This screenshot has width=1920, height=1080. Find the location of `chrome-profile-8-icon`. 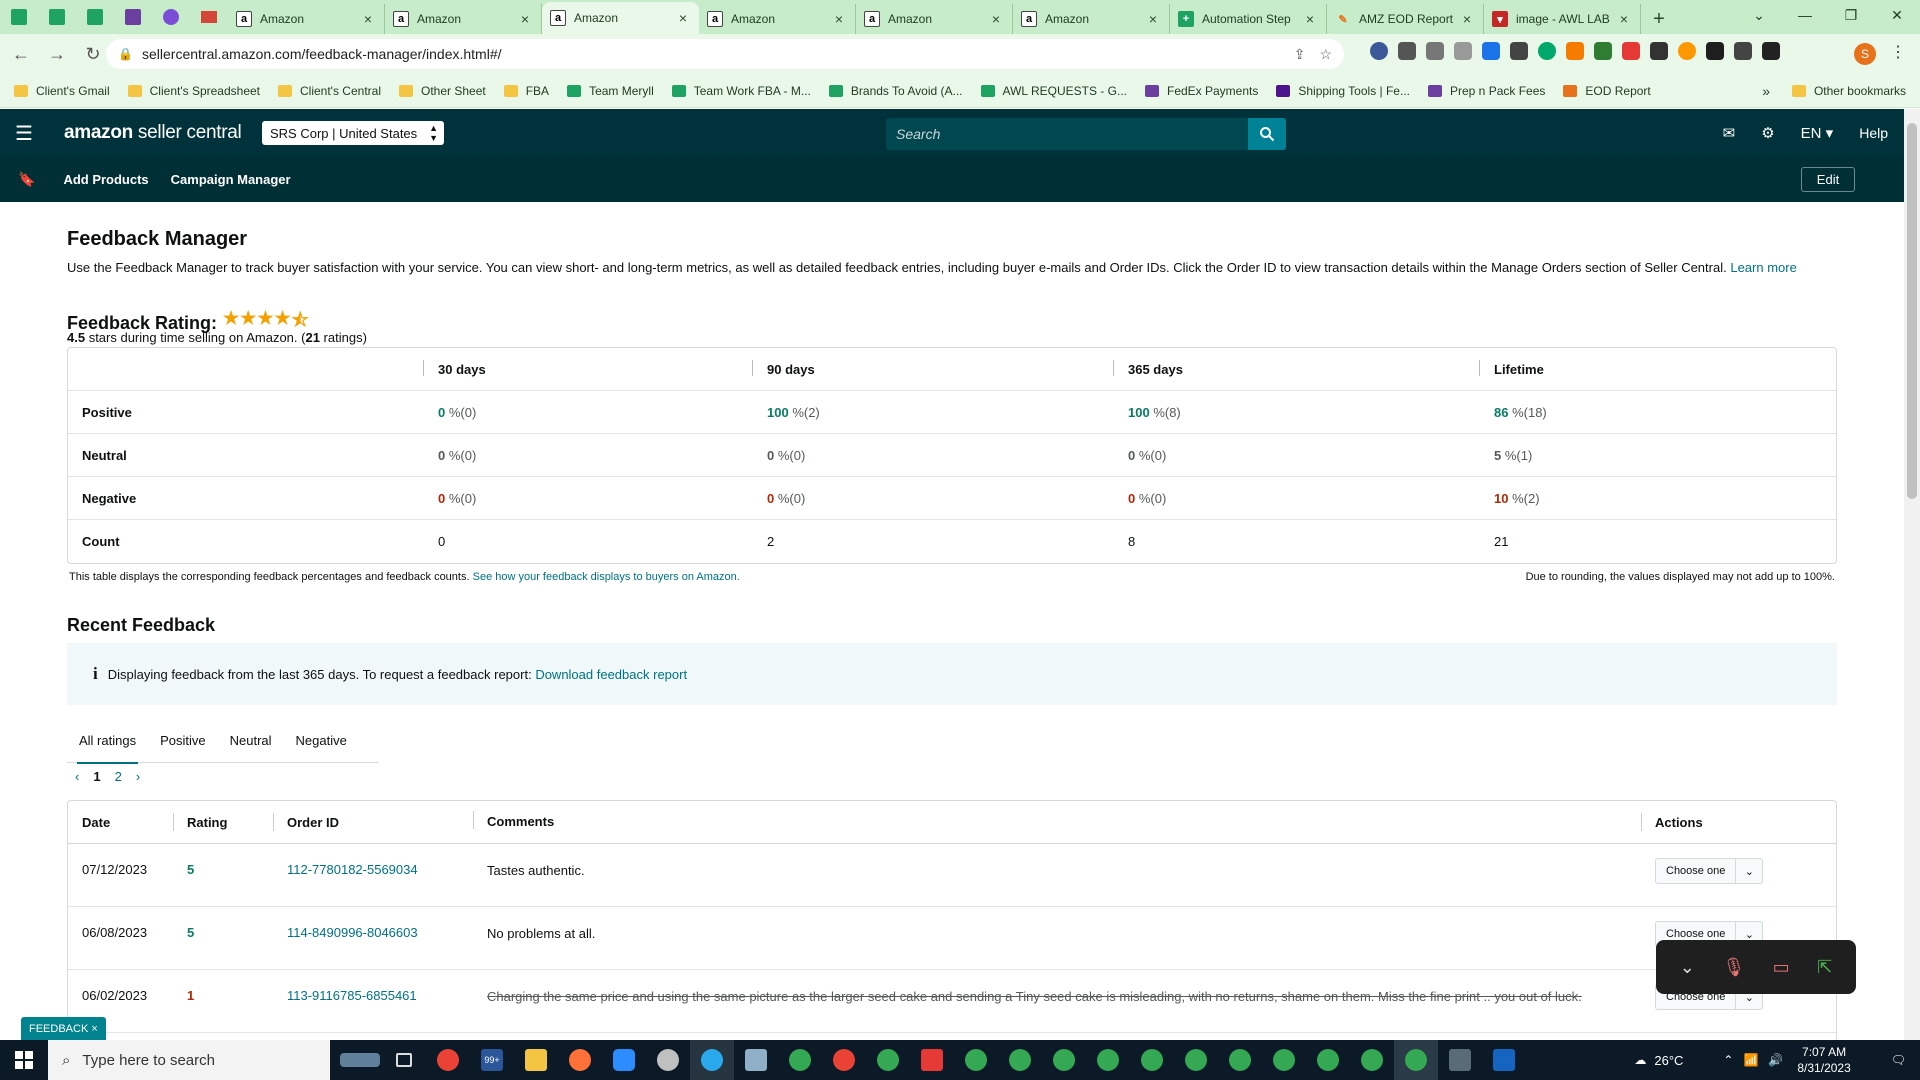

chrome-profile-8-icon is located at coordinates (1152, 1060).